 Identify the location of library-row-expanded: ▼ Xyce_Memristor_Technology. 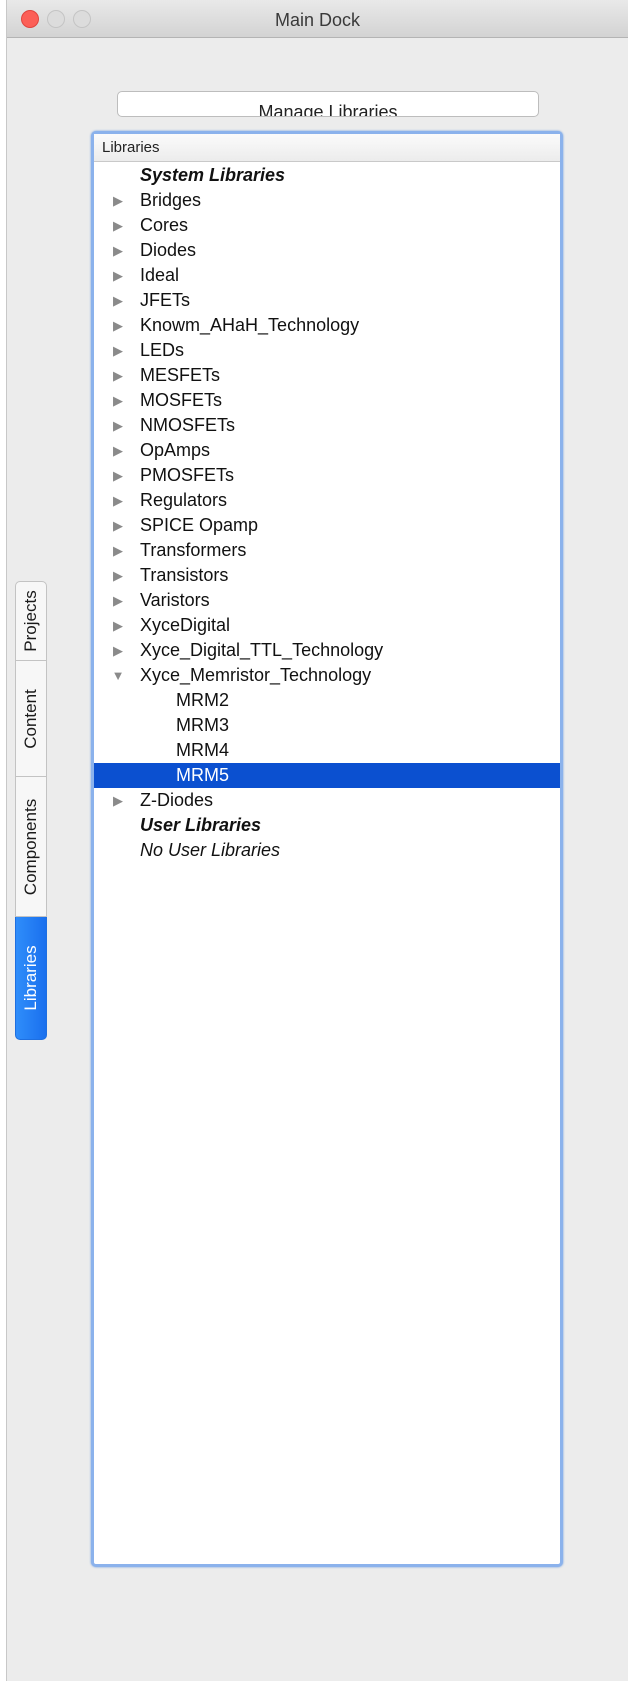
(327, 675).